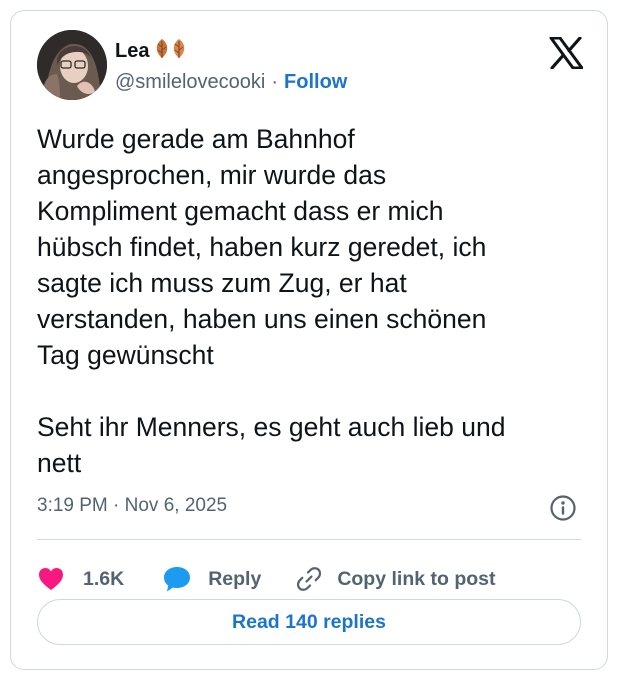  What do you see at coordinates (51, 579) in the screenshot?
I see `heart-icon` at bounding box center [51, 579].